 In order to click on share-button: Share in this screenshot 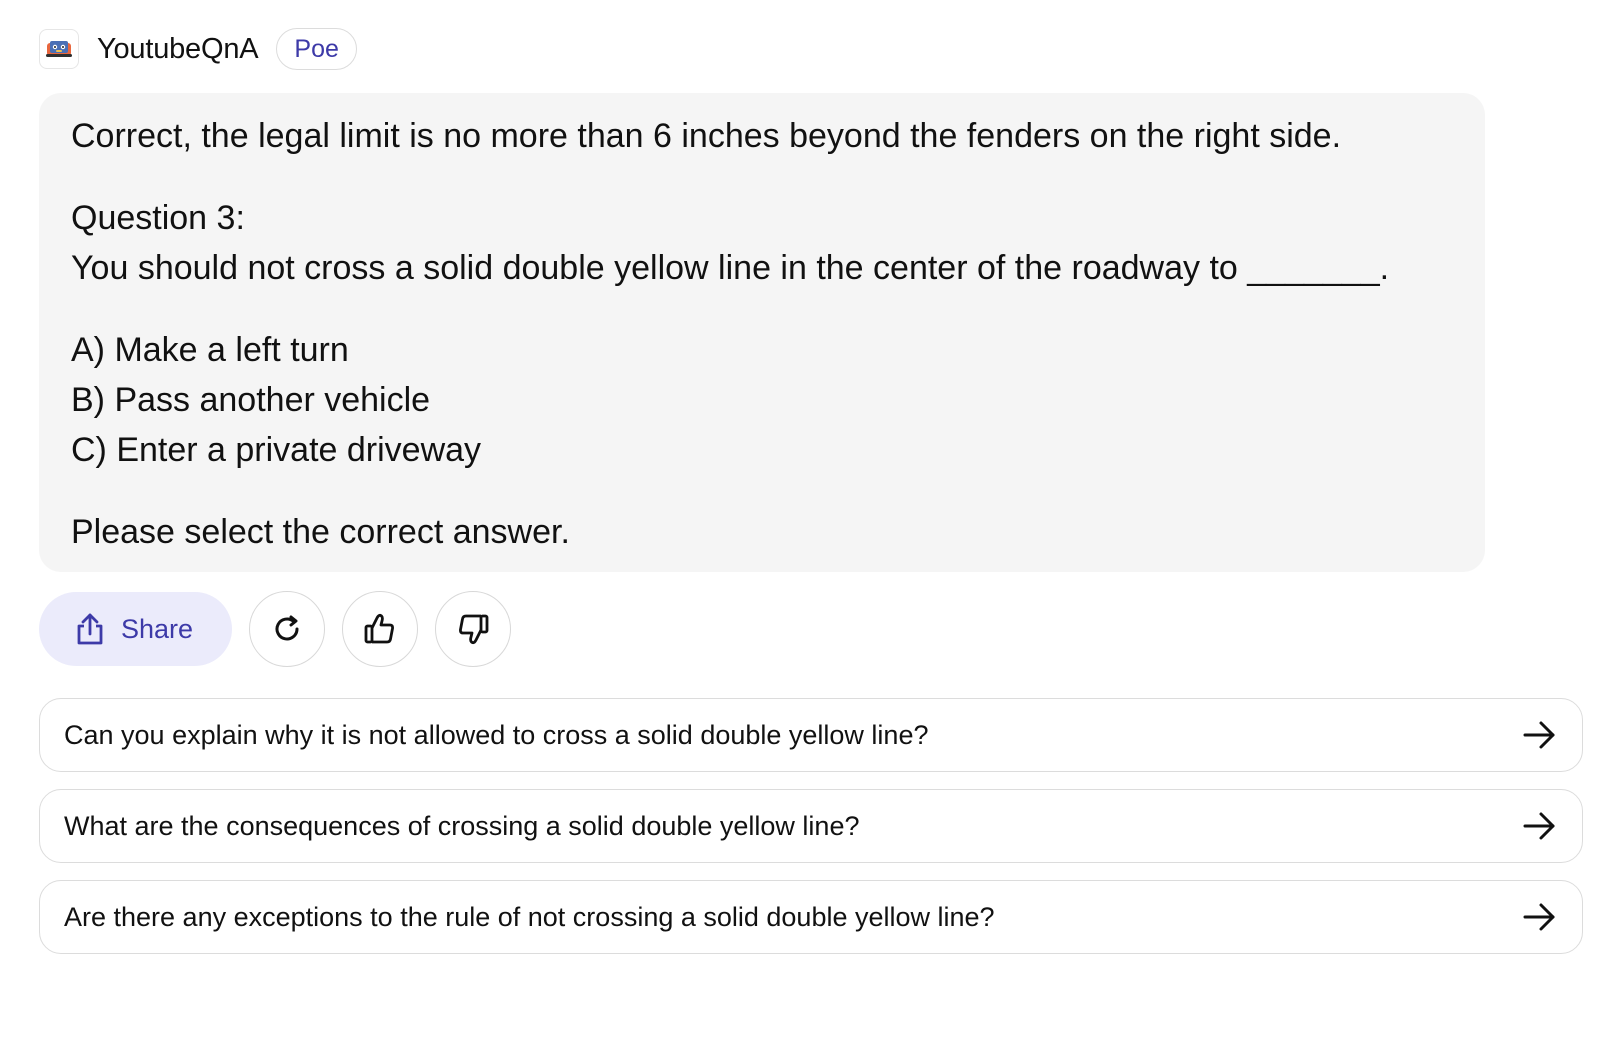, I will do `click(135, 629)`.